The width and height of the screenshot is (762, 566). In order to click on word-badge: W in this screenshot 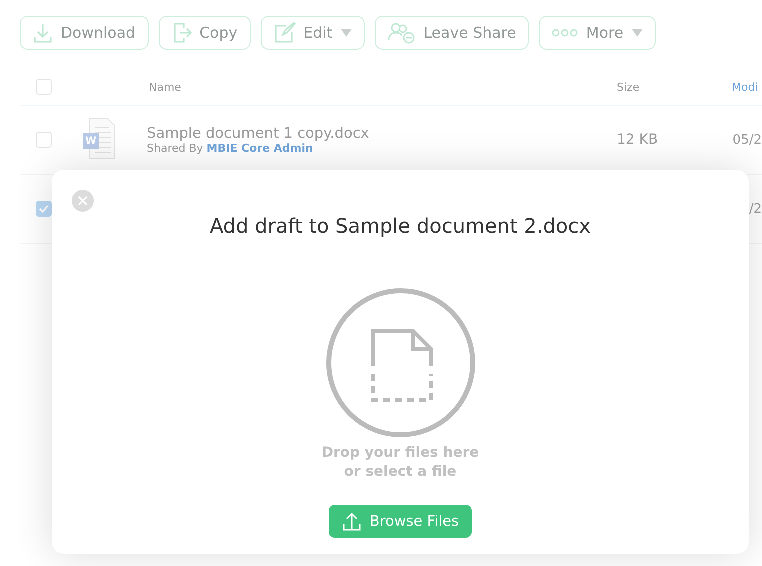, I will do `click(91, 141)`.